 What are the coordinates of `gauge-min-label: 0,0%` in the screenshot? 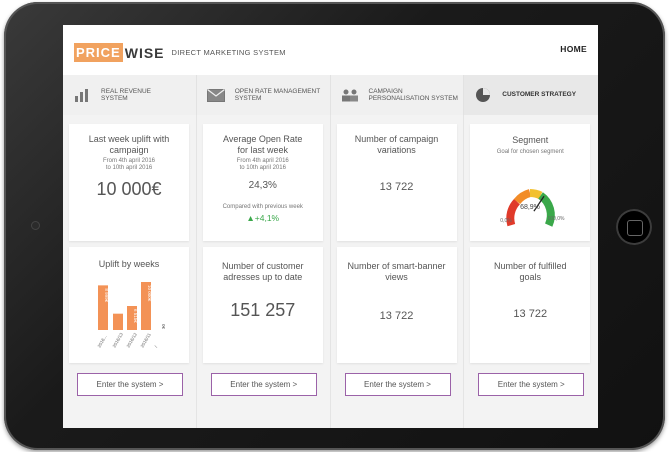 It's located at (507, 221).